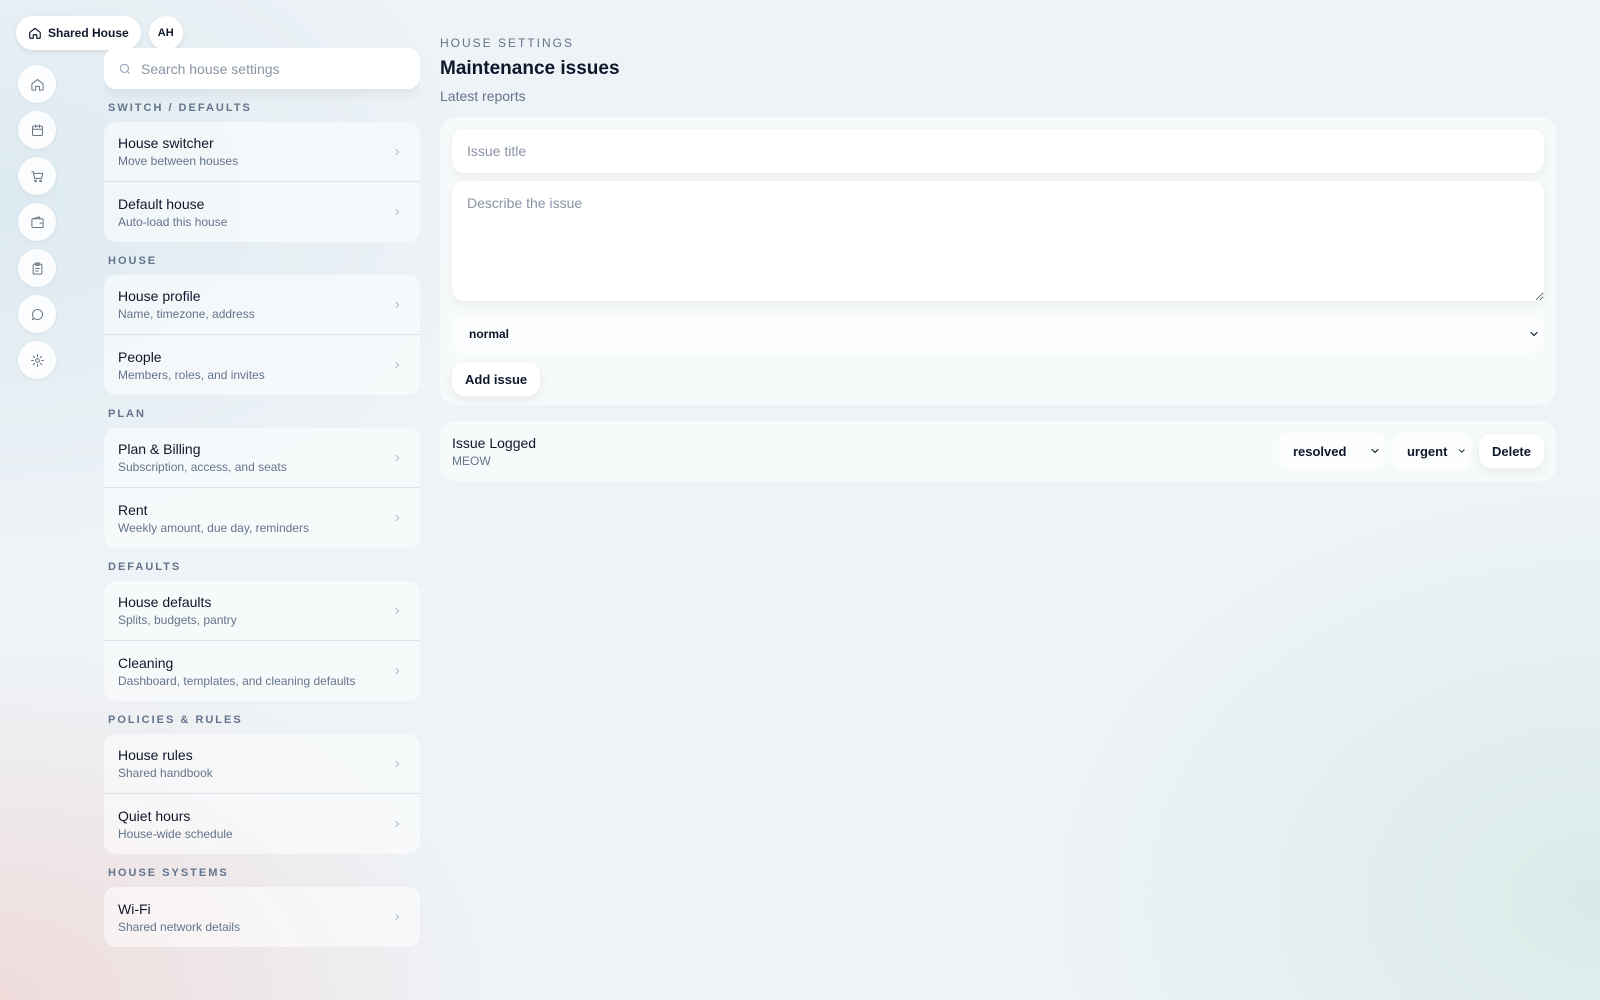  Describe the element at coordinates (262, 611) in the screenshot. I see `settings-item: House defaults Splits, budgets, pantry` at that location.